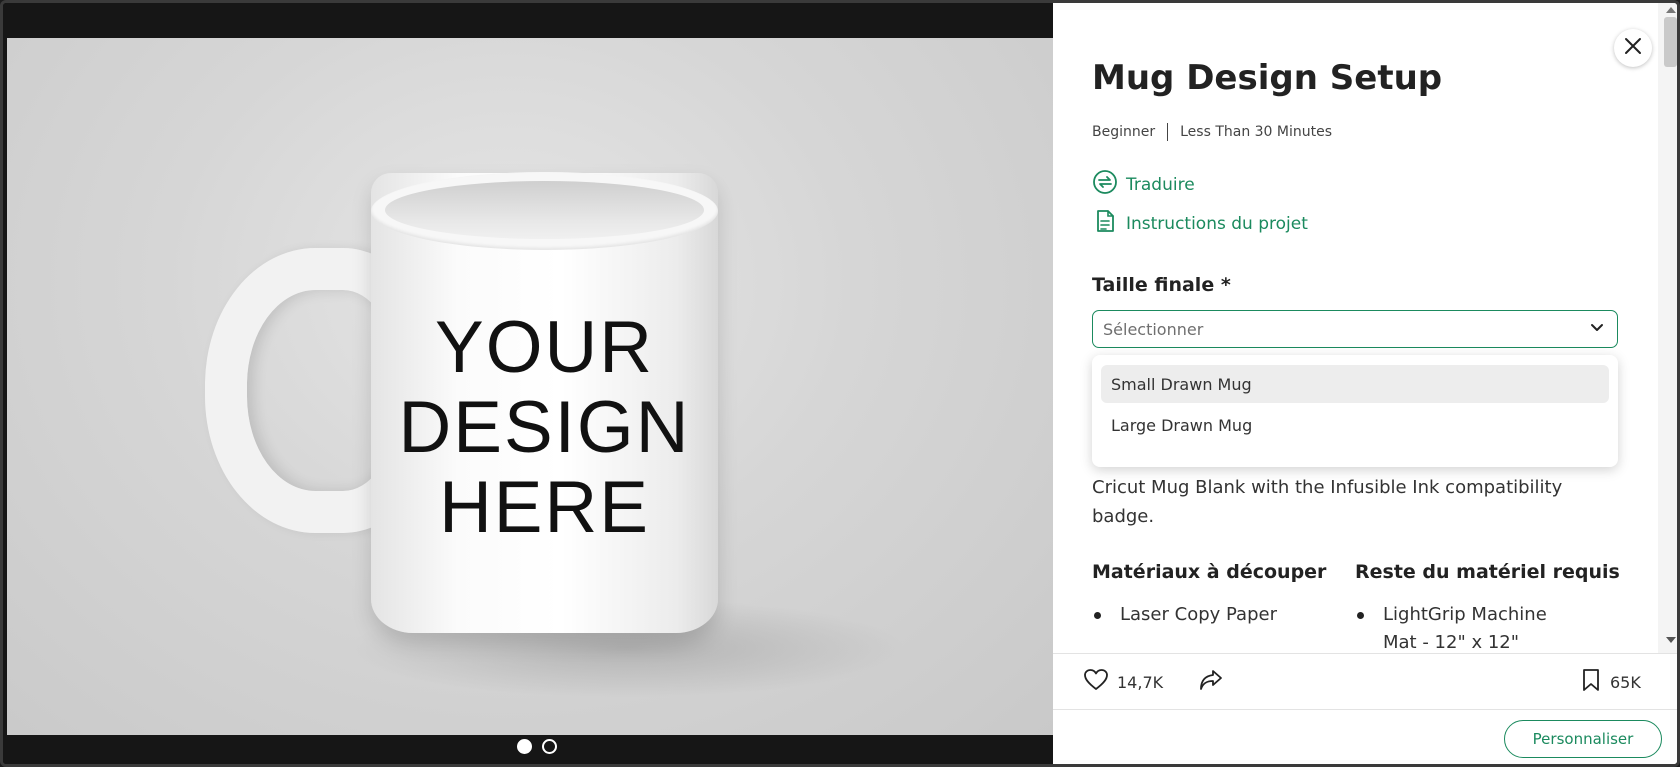  I want to click on panel-scrollbar, so click(1667, 328).